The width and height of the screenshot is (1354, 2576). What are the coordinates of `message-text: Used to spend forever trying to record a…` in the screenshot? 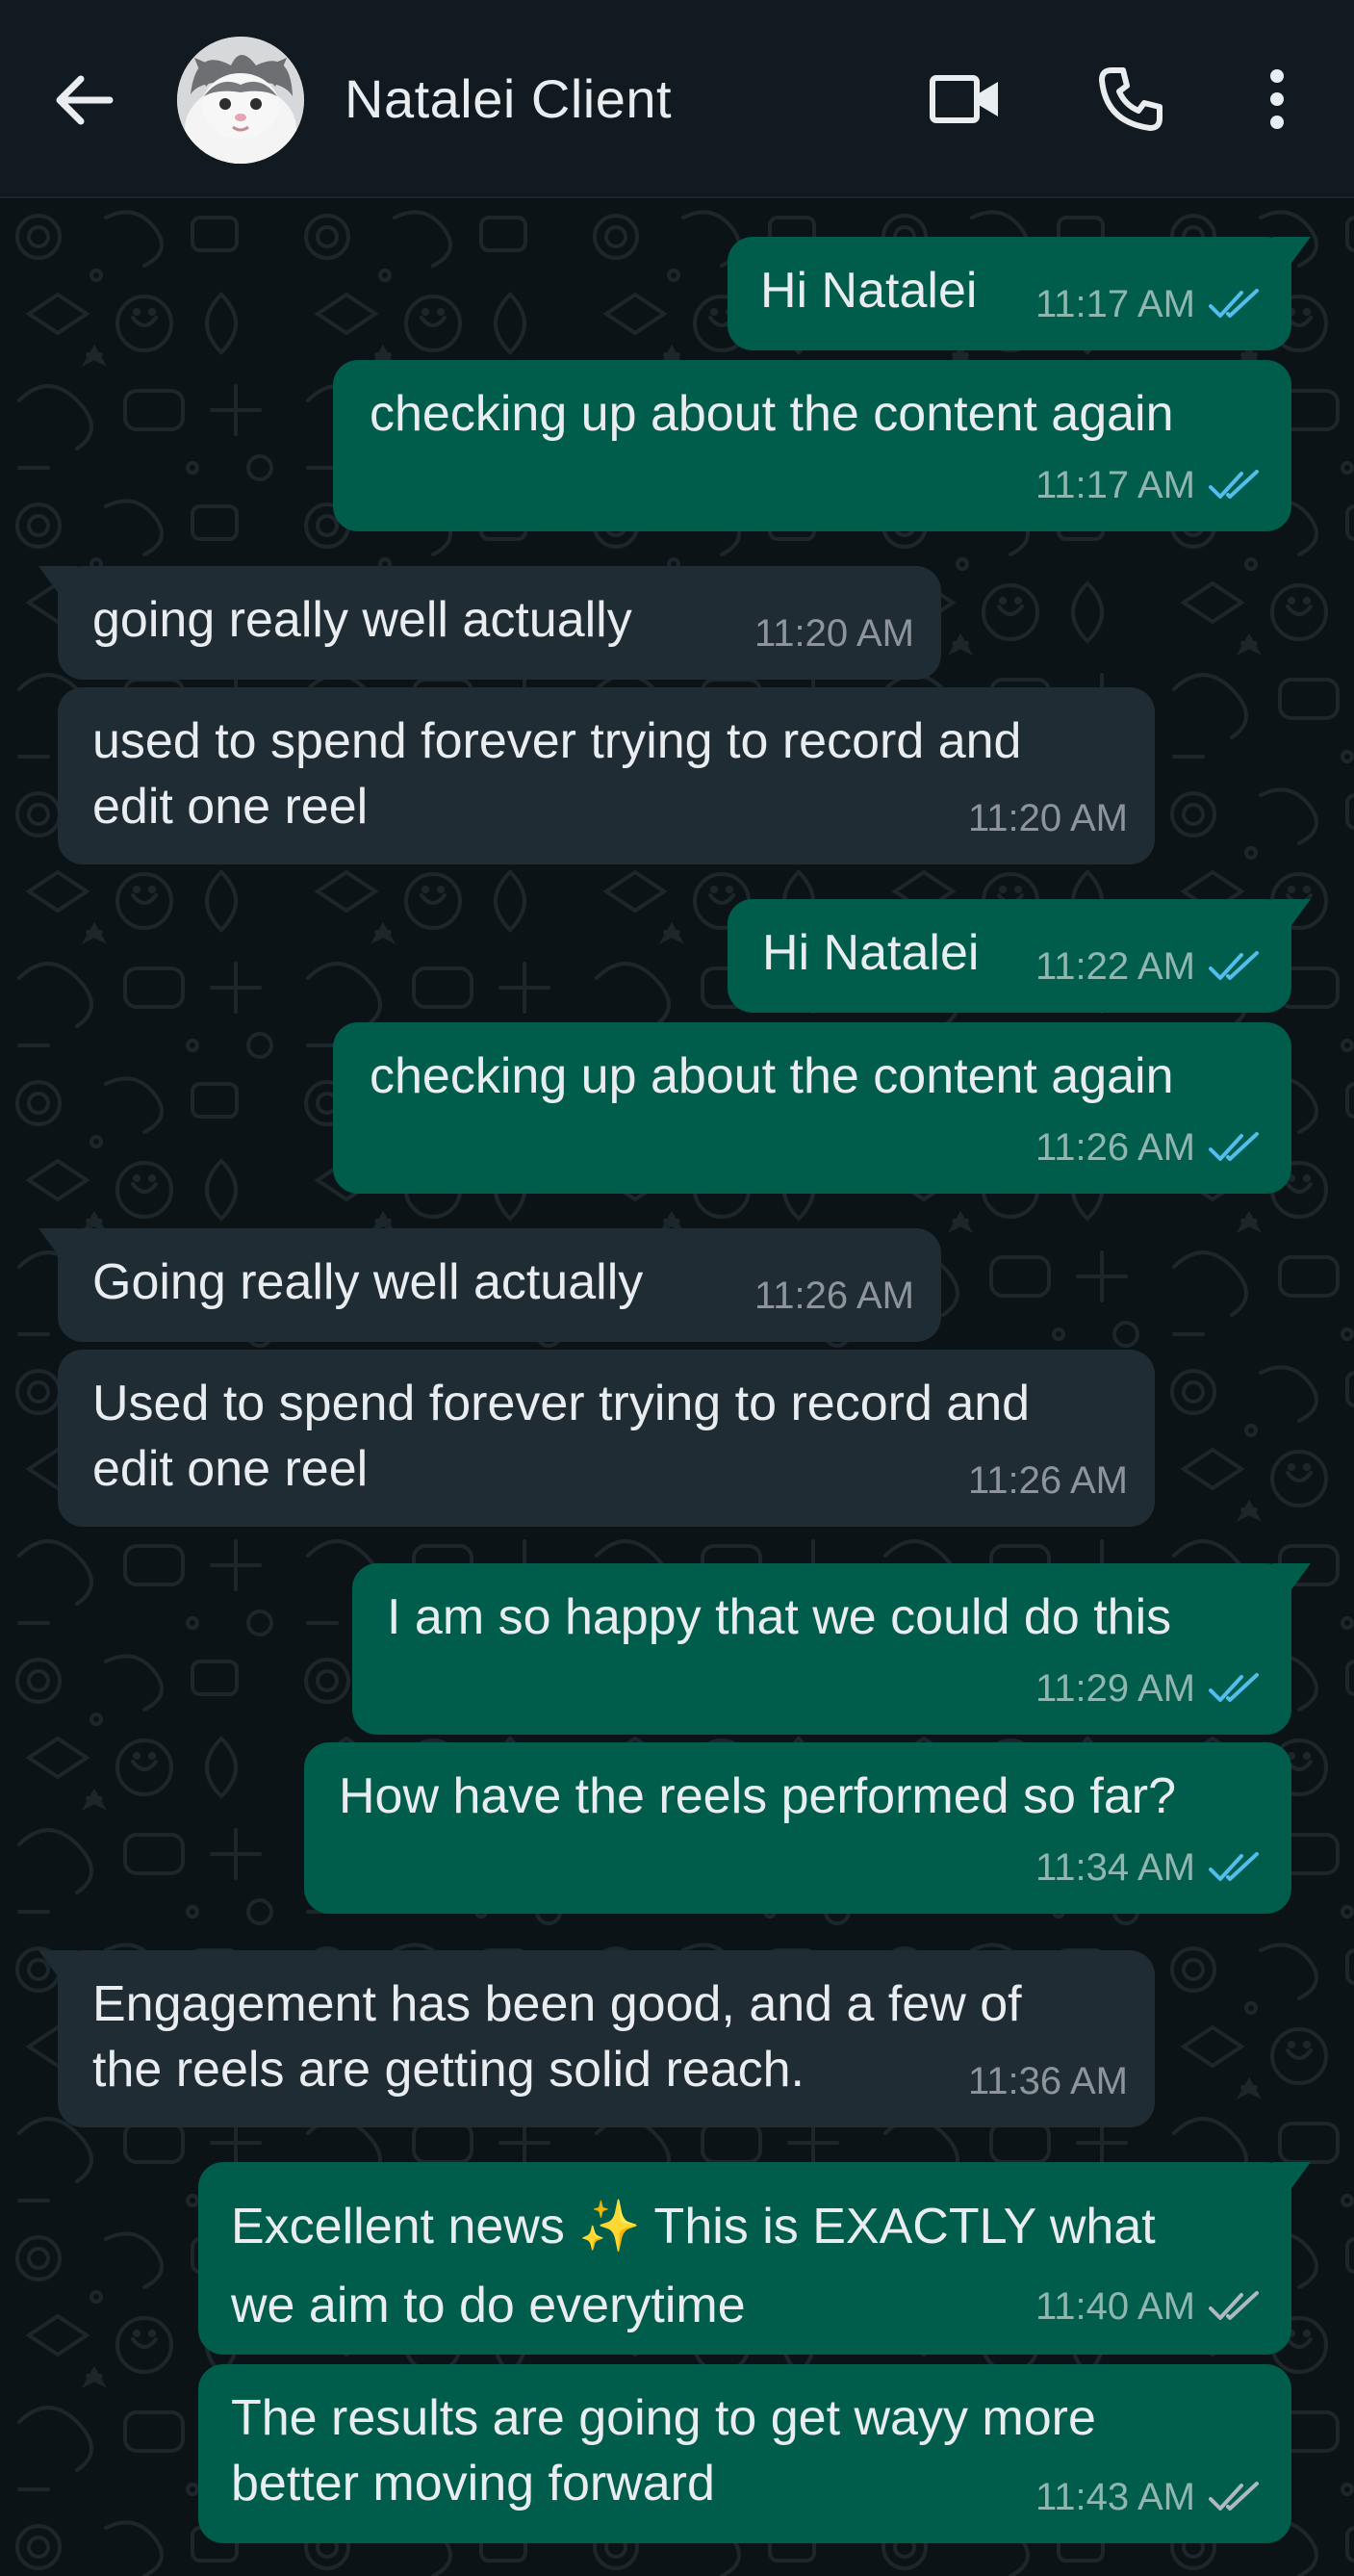 It's located at (561, 1437).